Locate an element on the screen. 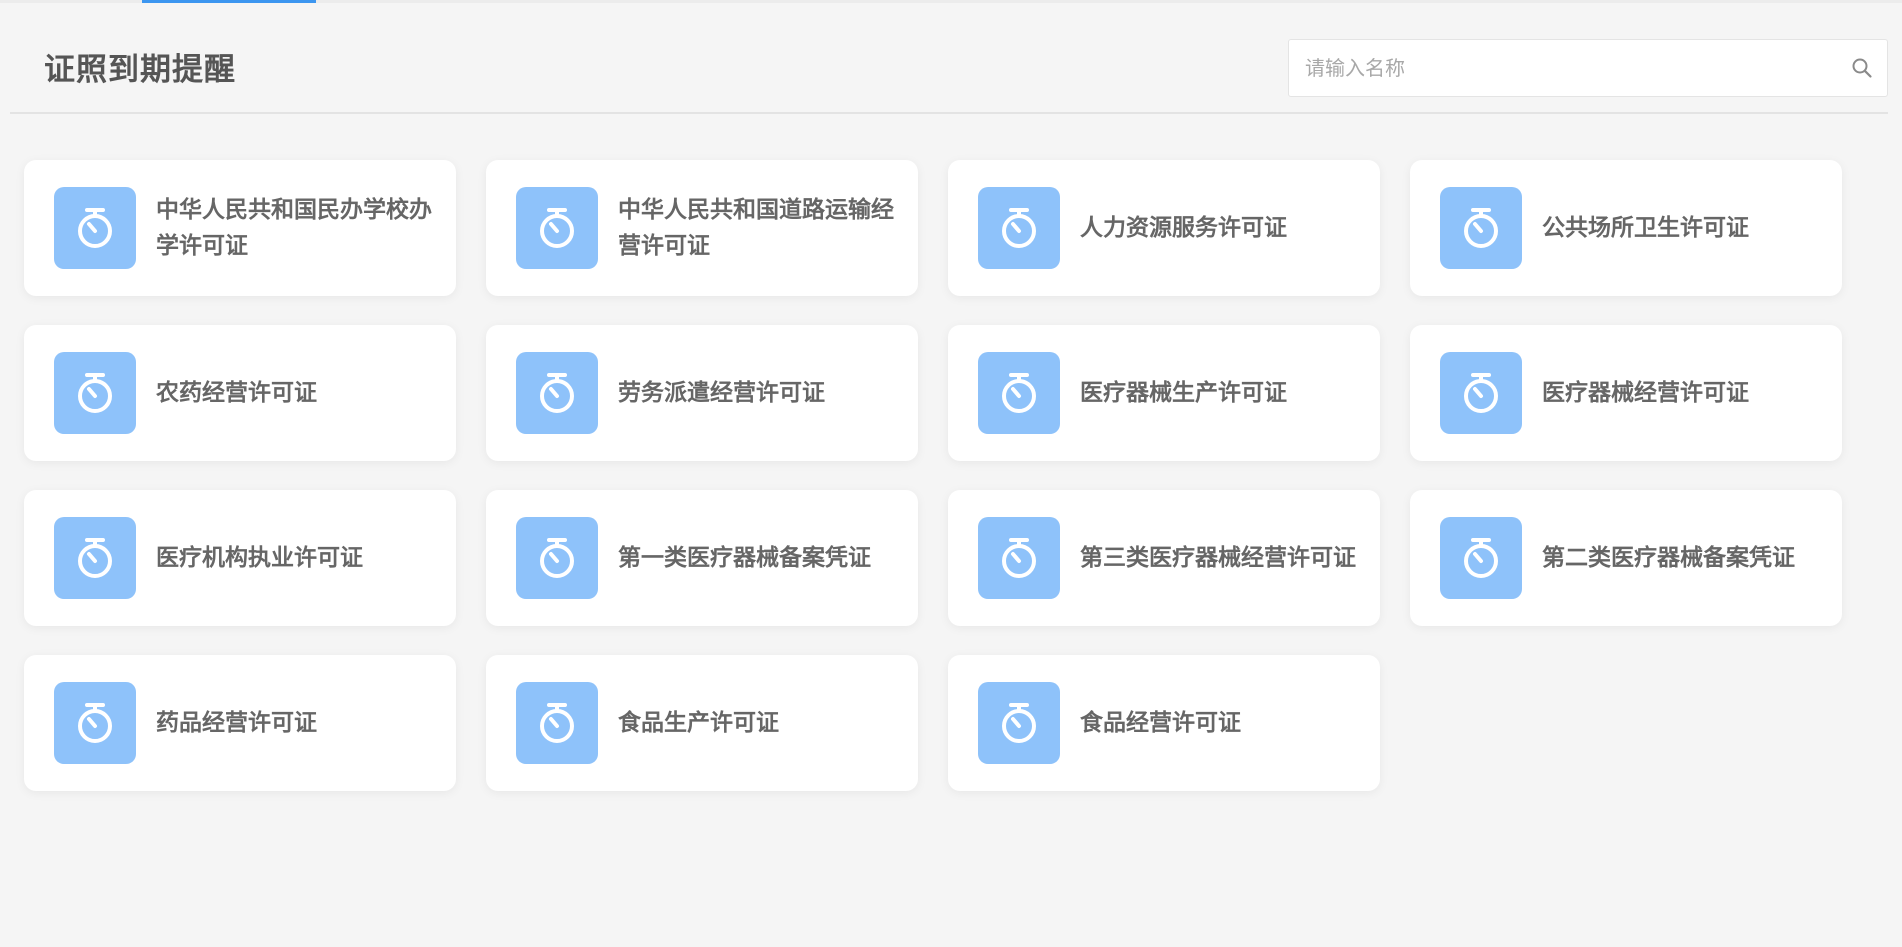  license-card-label: 医疗器械生产许可证 is located at coordinates (1183, 393).